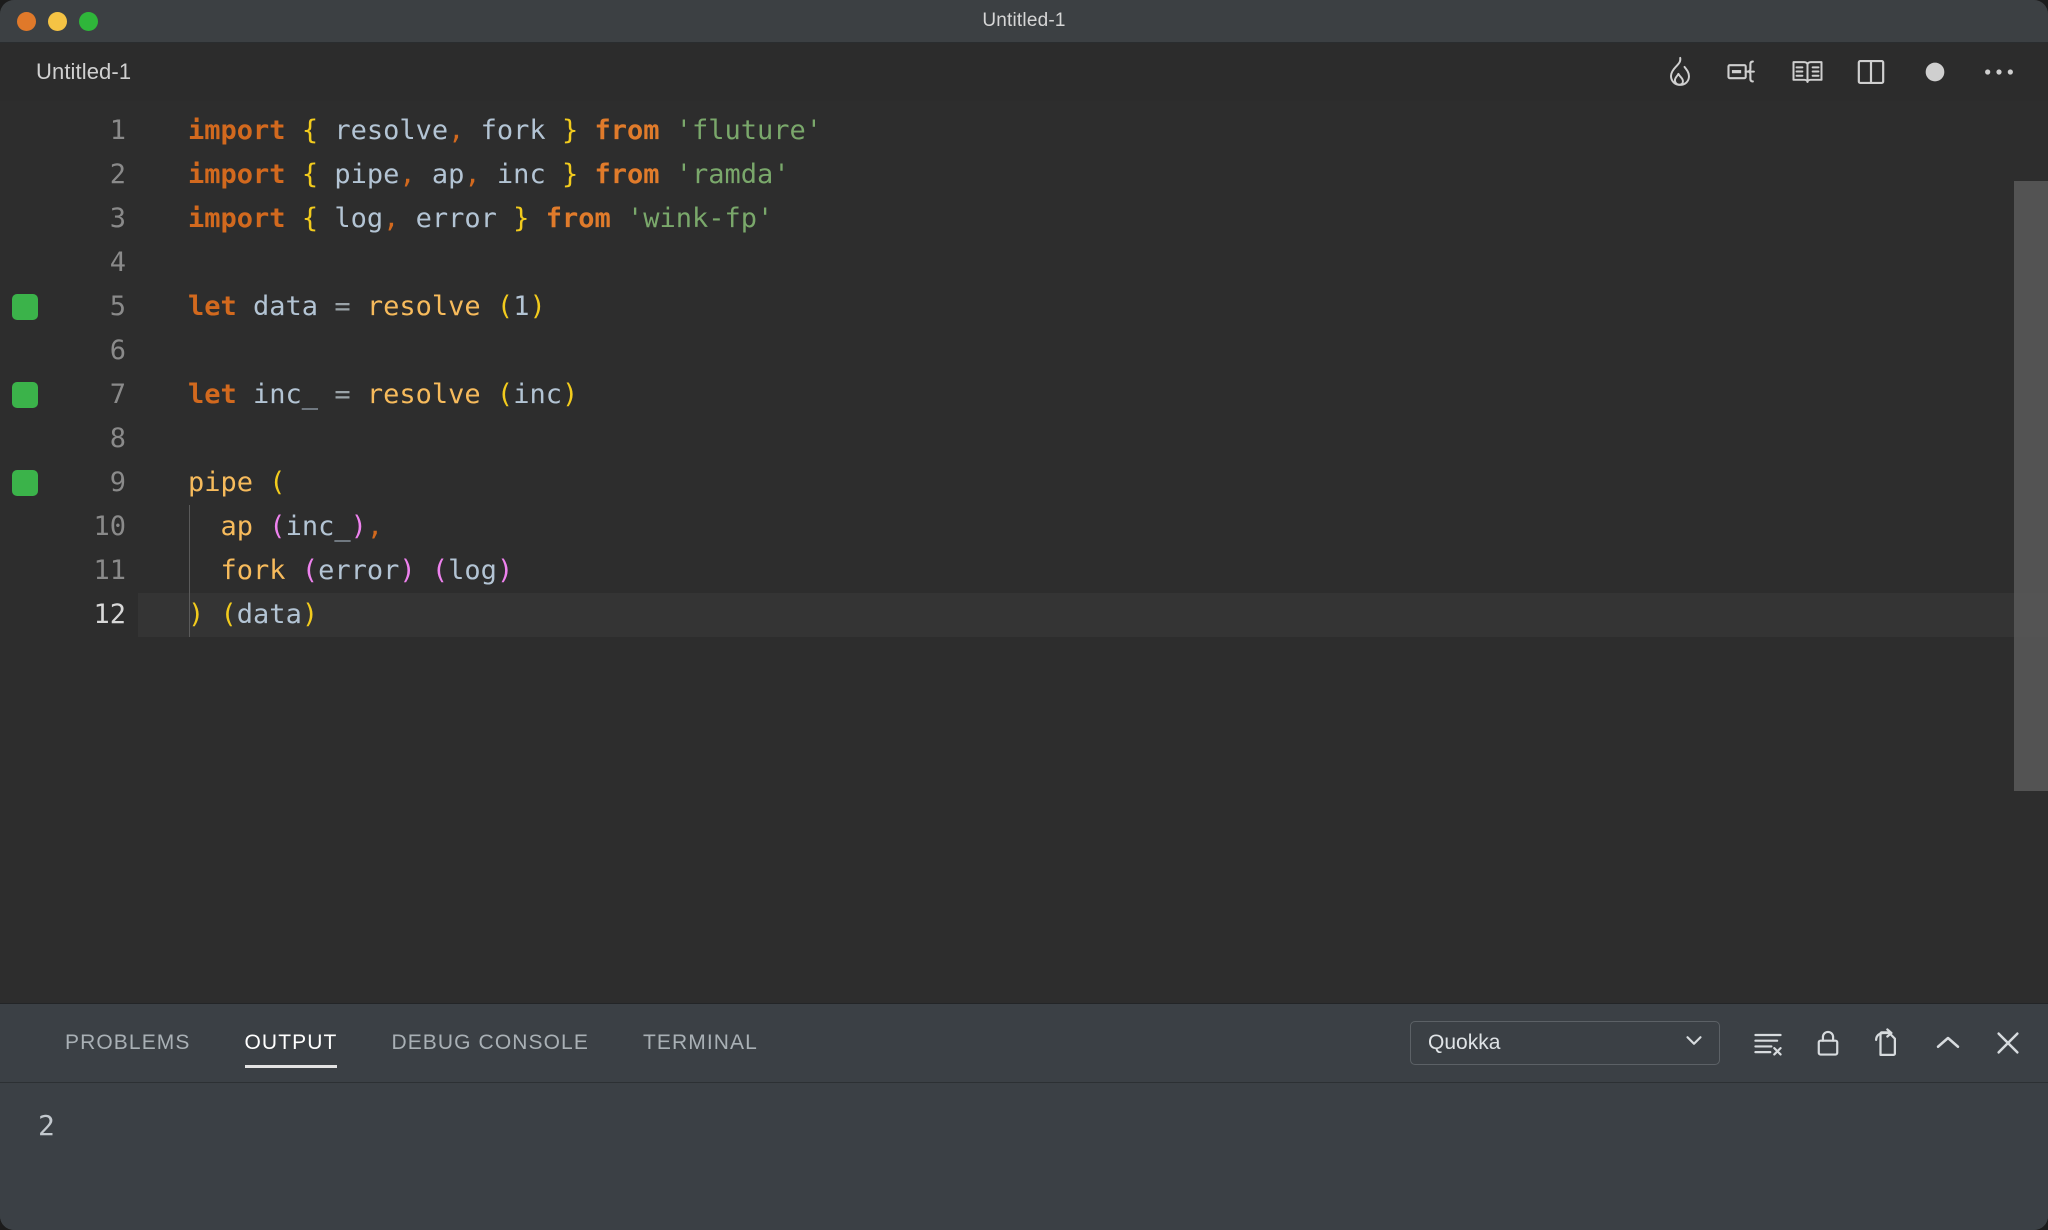 This screenshot has height=1230, width=2048. I want to click on code-line-content: import { log, error } from 'wink-fp', so click(1093, 219).